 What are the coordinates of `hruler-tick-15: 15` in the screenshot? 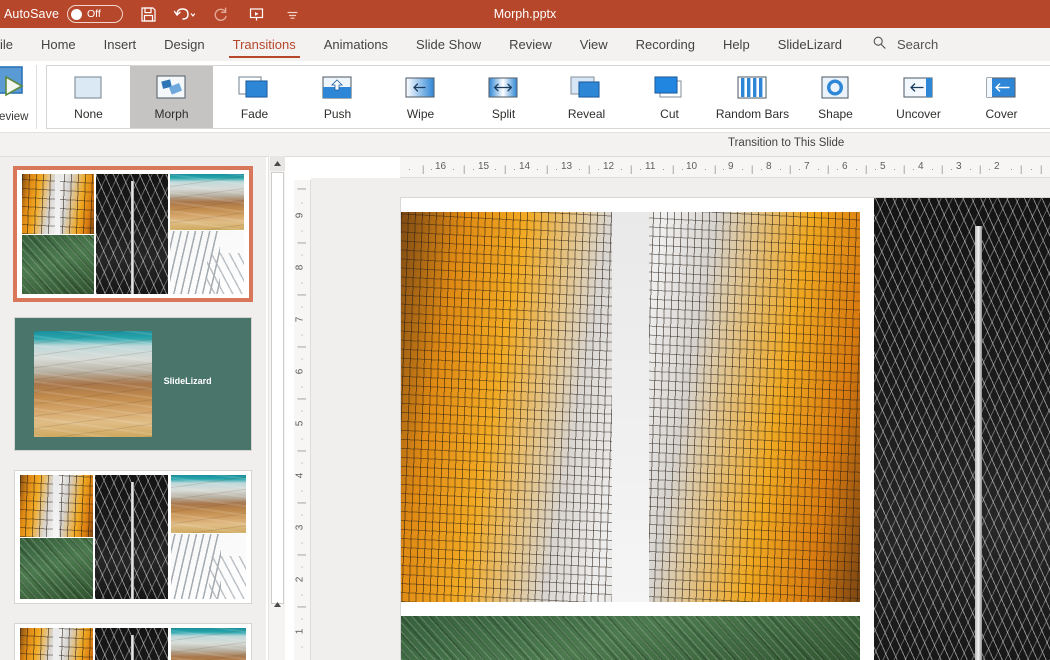 It's located at (484, 166).